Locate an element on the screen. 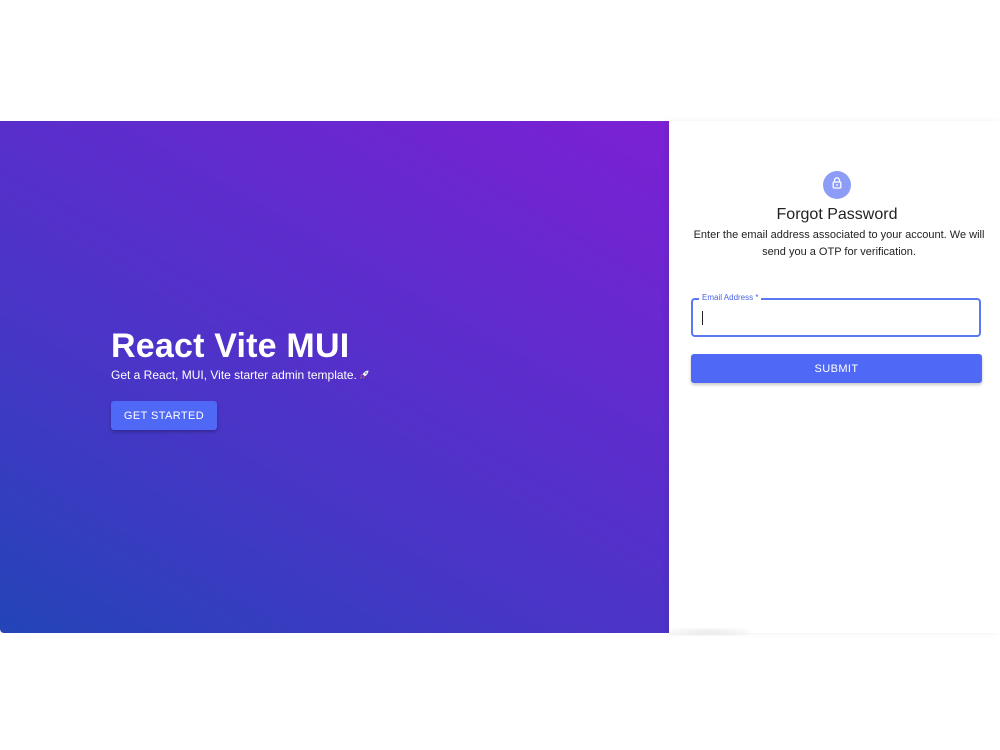 The width and height of the screenshot is (1000, 750). hero-title: React Vite MUI is located at coordinates (230, 346).